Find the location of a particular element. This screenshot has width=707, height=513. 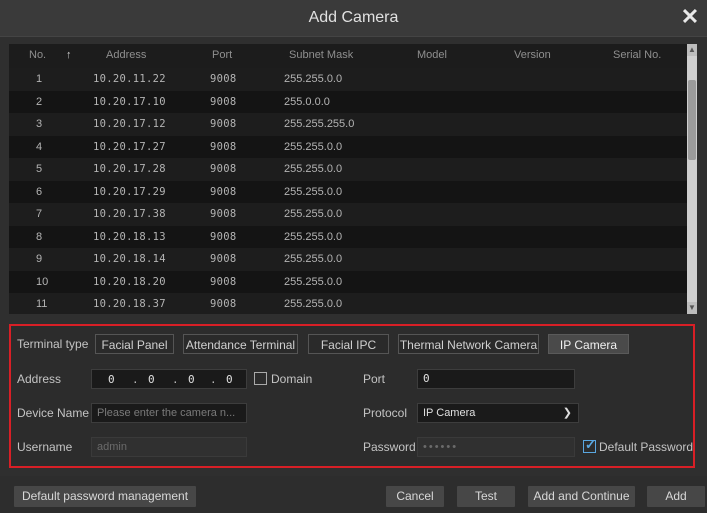

dialog-title: Add Camera is located at coordinates (353, 17).